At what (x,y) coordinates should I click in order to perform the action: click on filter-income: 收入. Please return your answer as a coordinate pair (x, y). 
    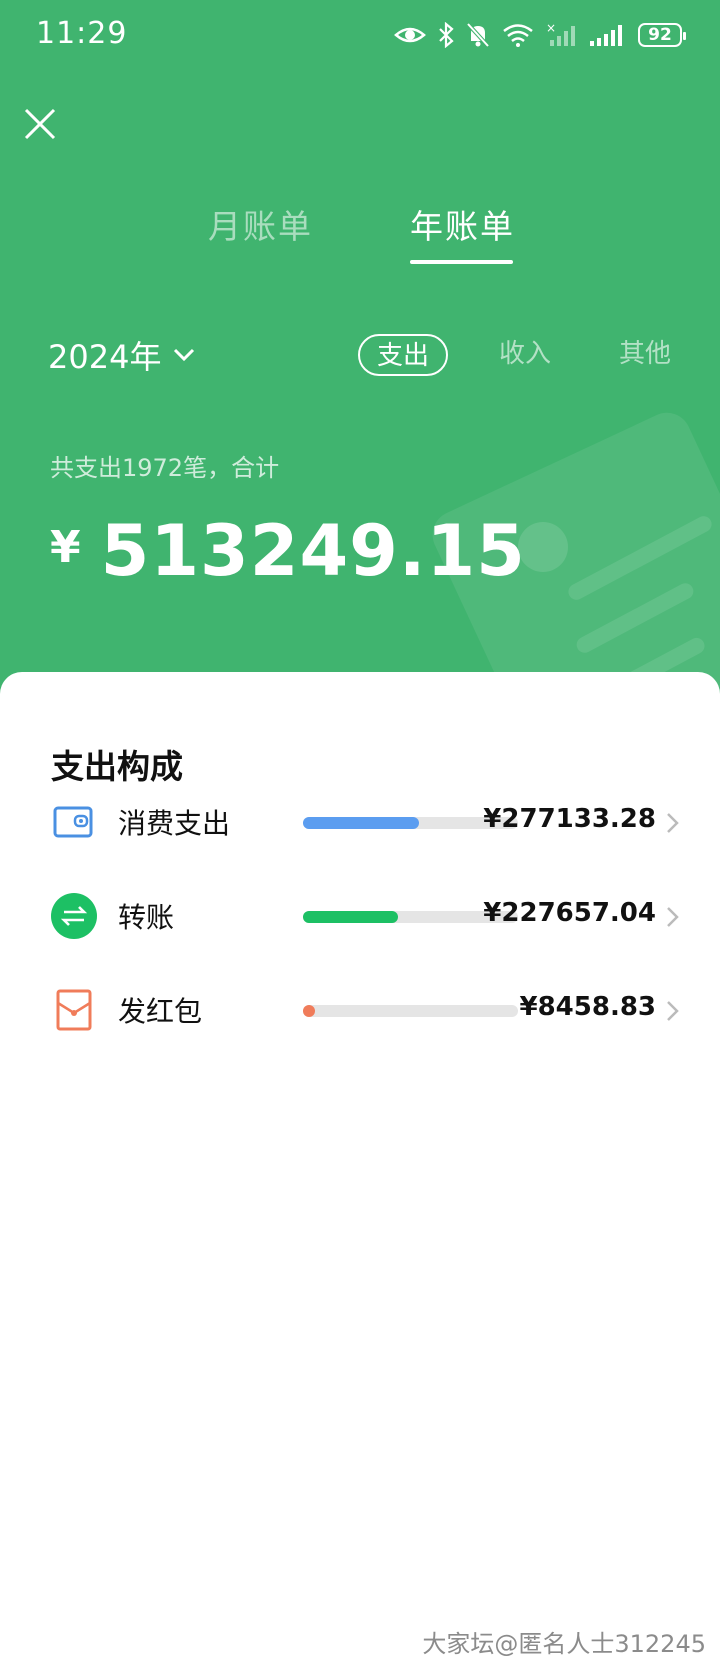
    Looking at the image, I should click on (525, 355).